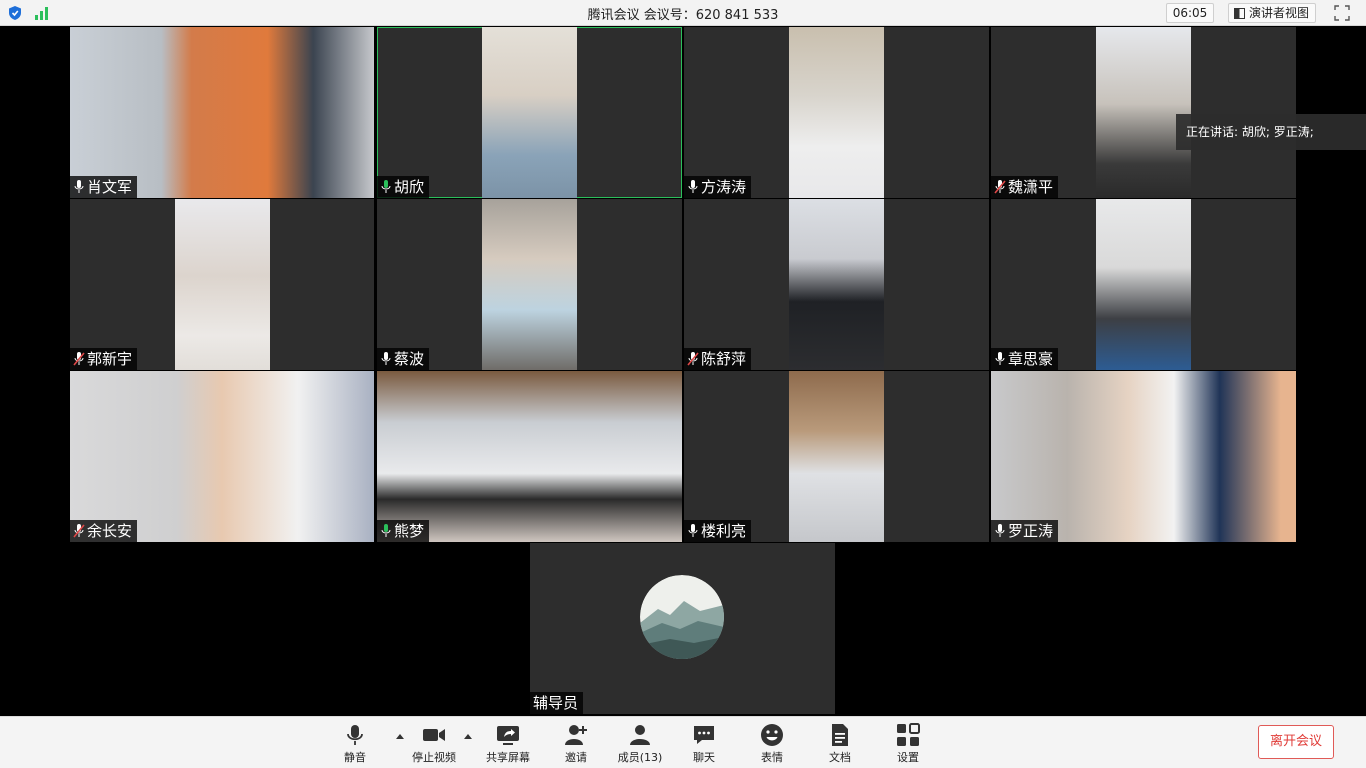 The image size is (1366, 768). What do you see at coordinates (1342, 13) in the screenshot?
I see `fullscreen-icon` at bounding box center [1342, 13].